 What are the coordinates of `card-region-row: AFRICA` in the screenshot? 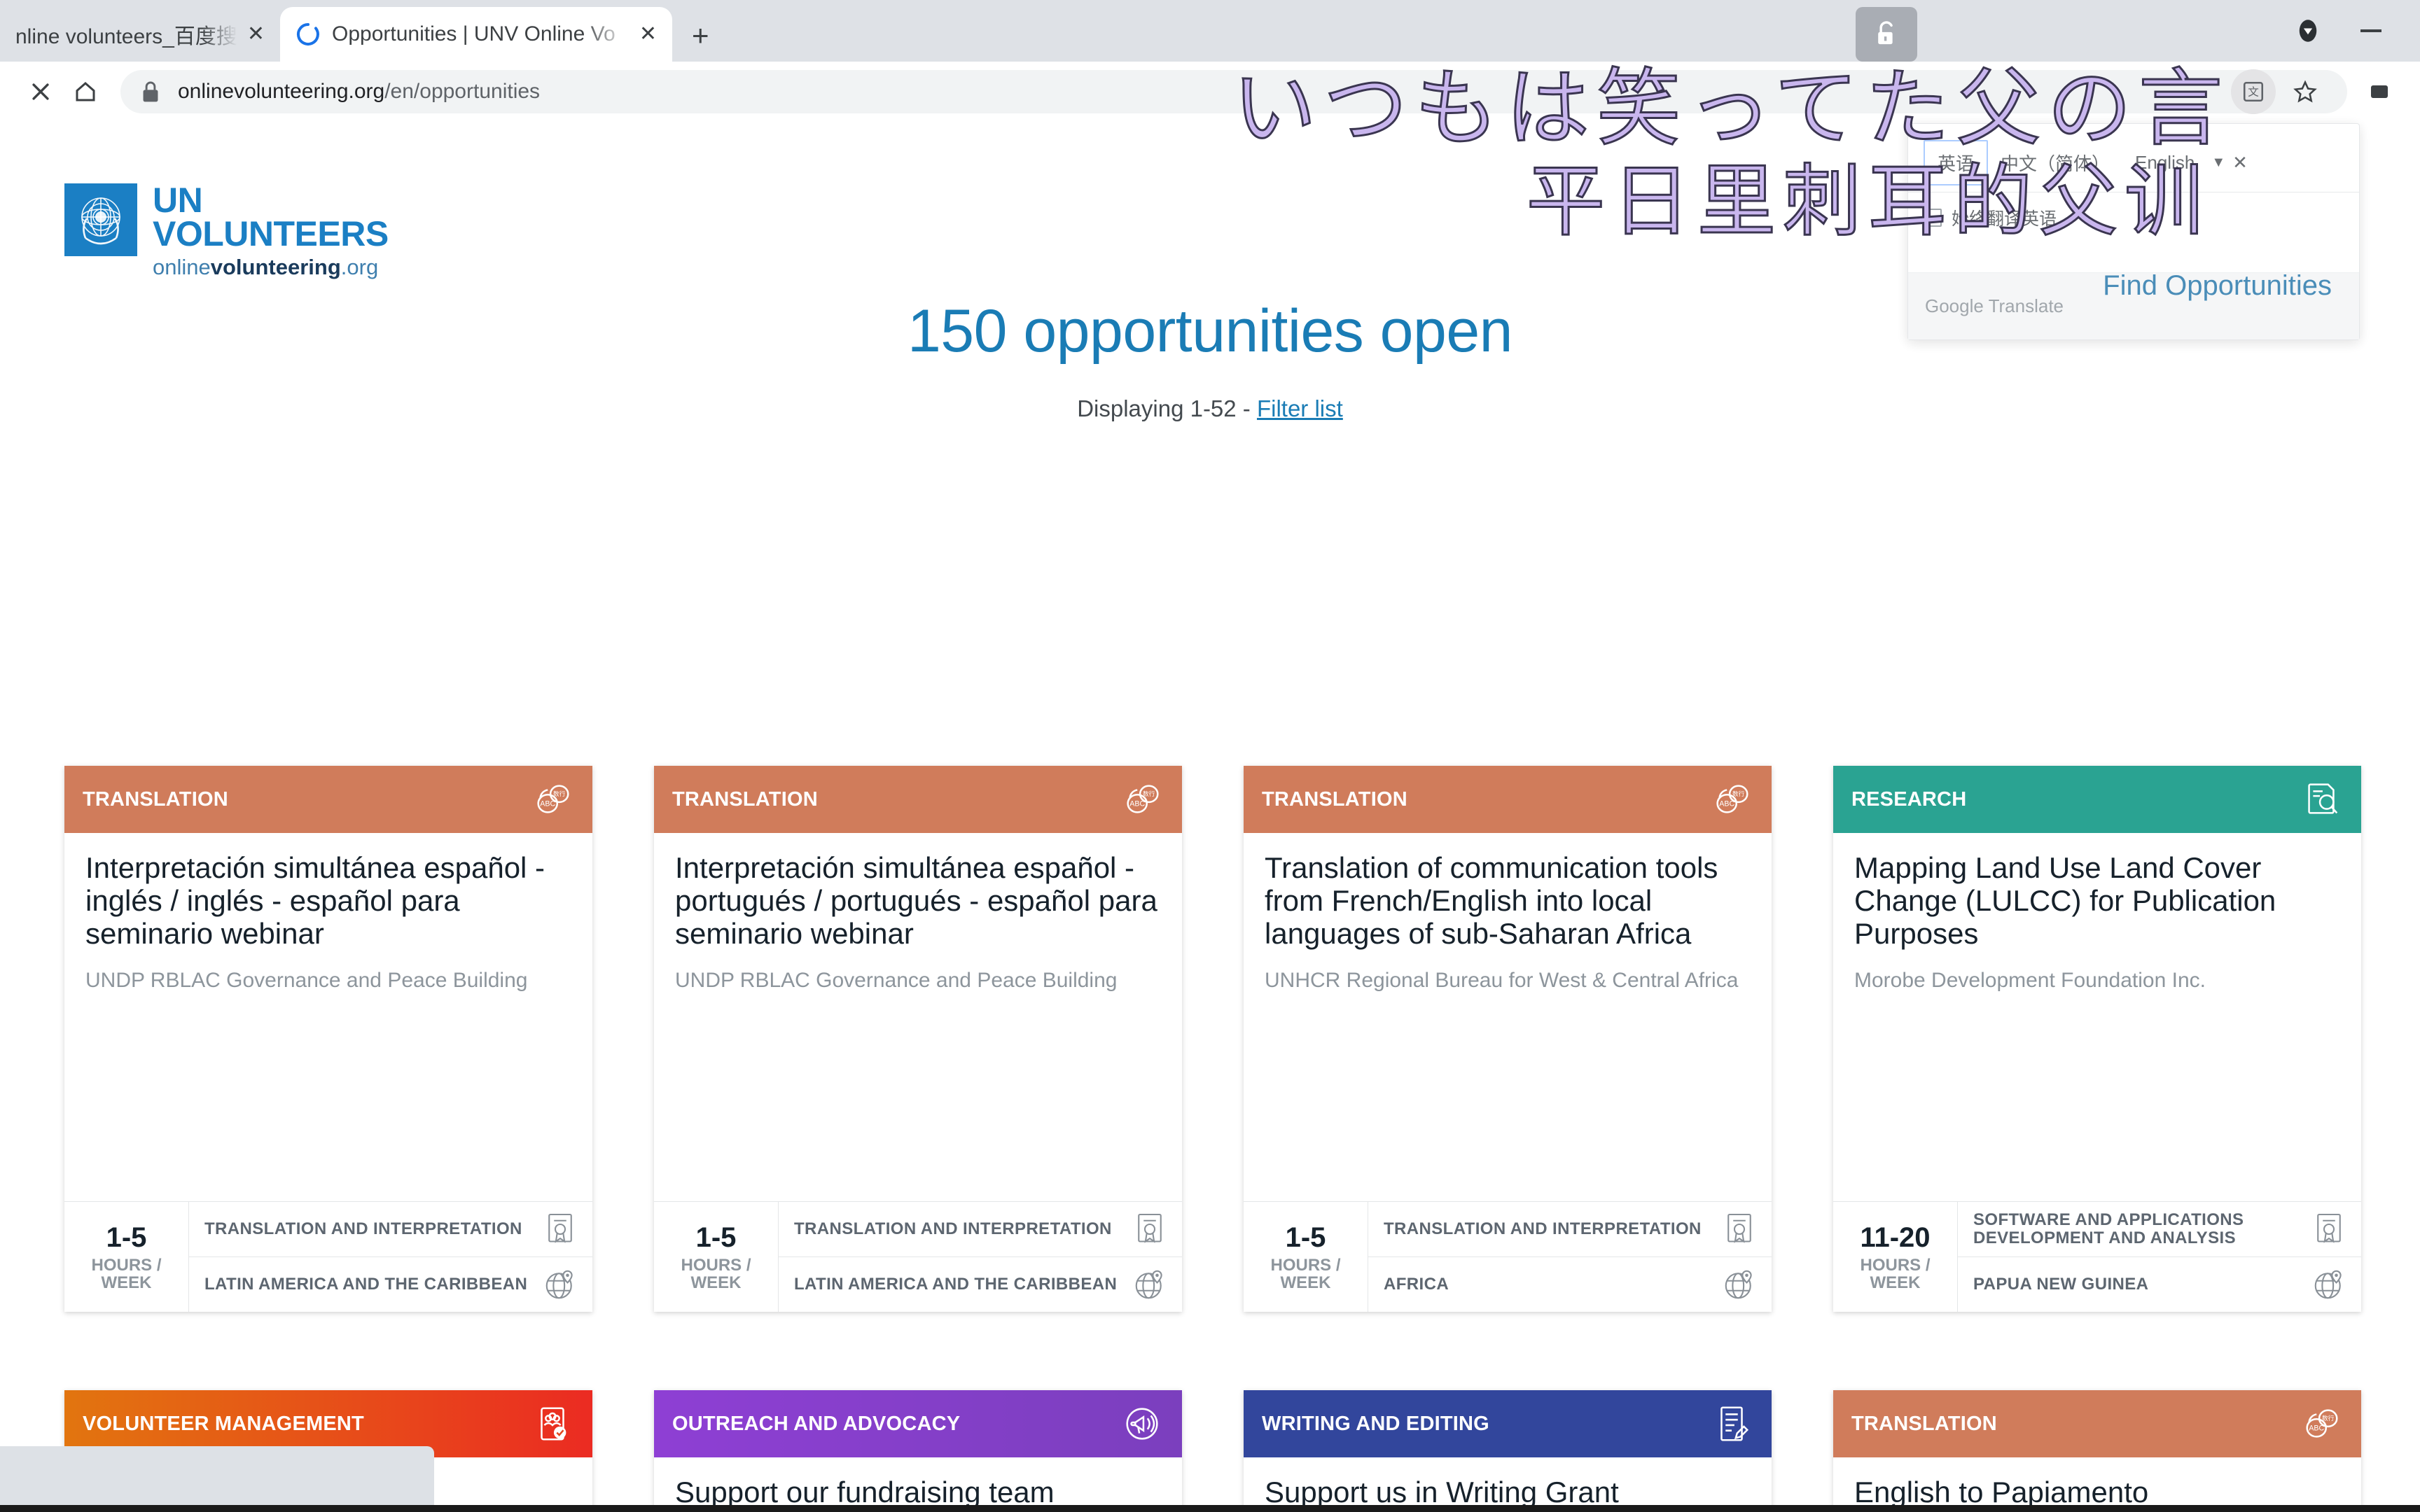 It's located at (1570, 1284).